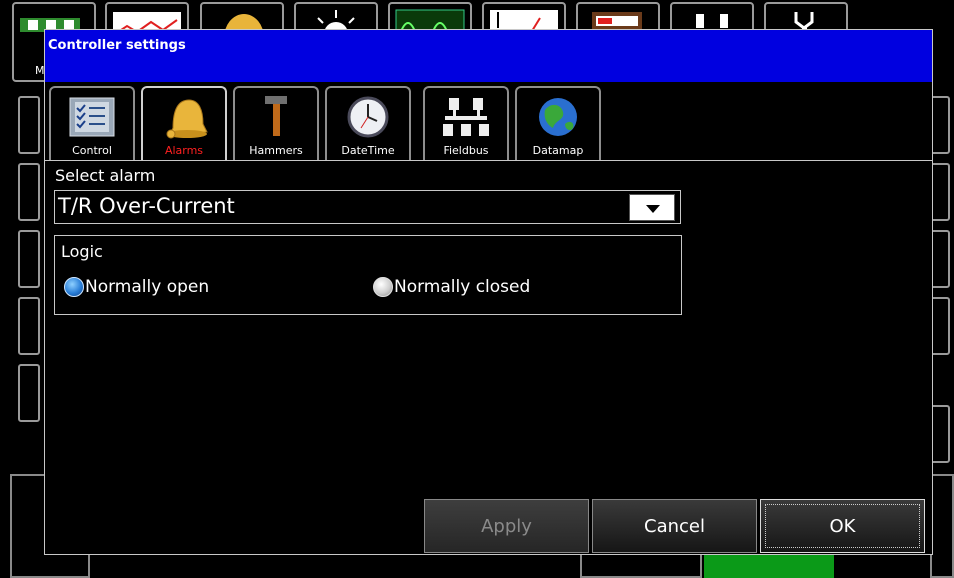  What do you see at coordinates (367, 207) in the screenshot?
I see `select-alarm-dropdown: T/R Over-Current` at bounding box center [367, 207].